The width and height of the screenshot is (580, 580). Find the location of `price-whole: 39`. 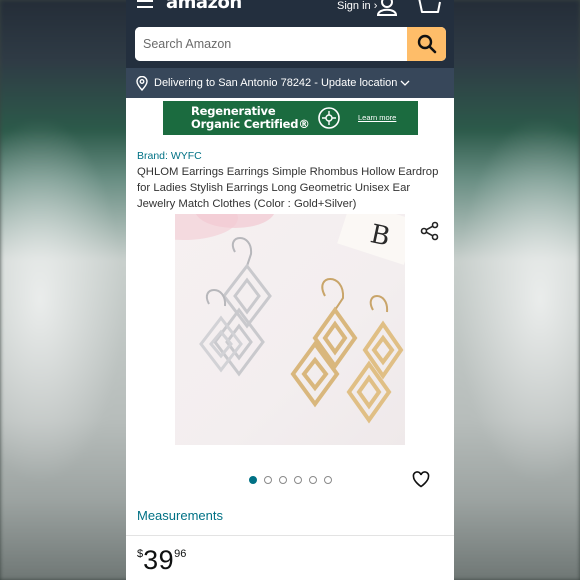

price-whole: 39 is located at coordinates (159, 560).